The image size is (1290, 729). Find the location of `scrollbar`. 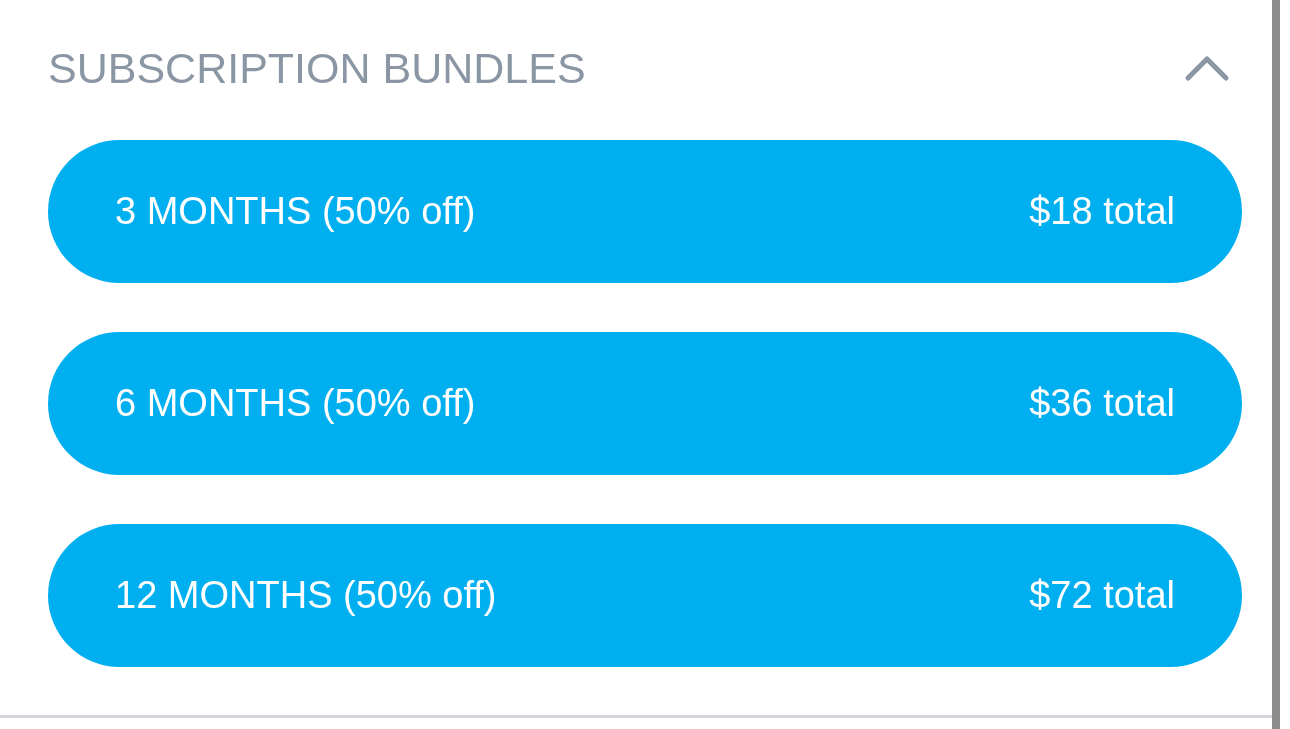

scrollbar is located at coordinates (1276, 364).